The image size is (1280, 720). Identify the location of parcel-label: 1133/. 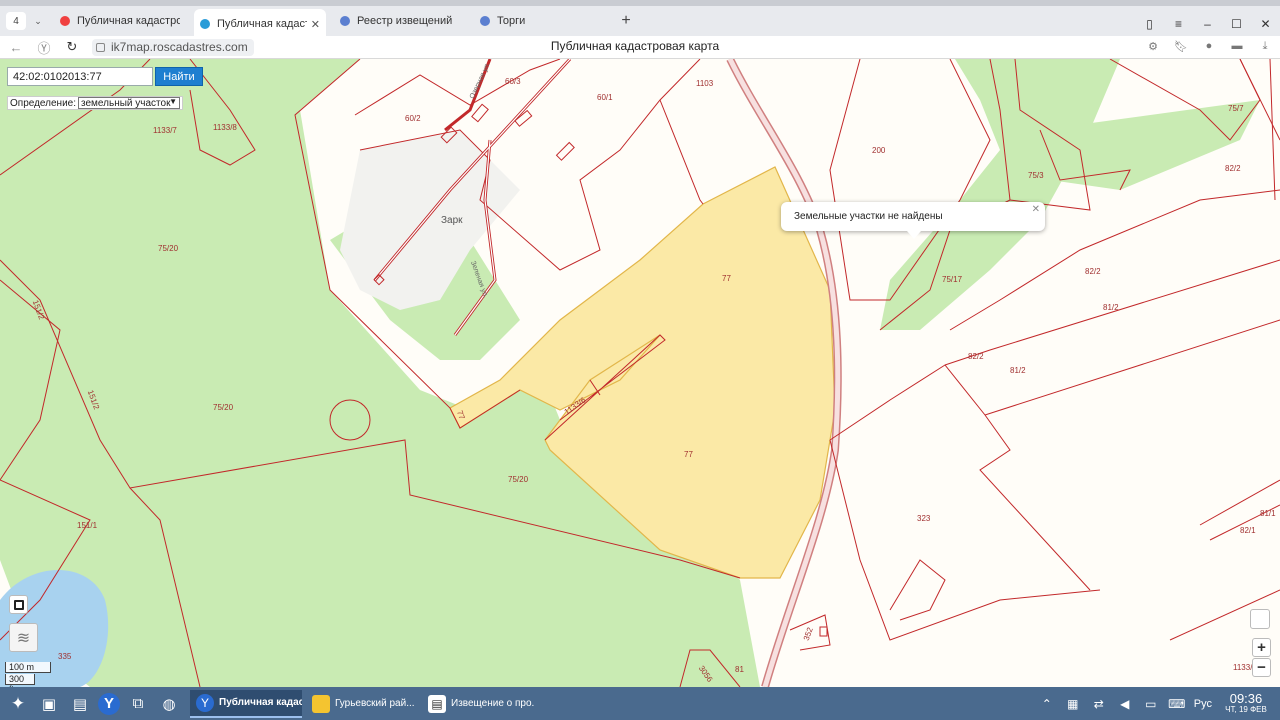
(1243, 667).